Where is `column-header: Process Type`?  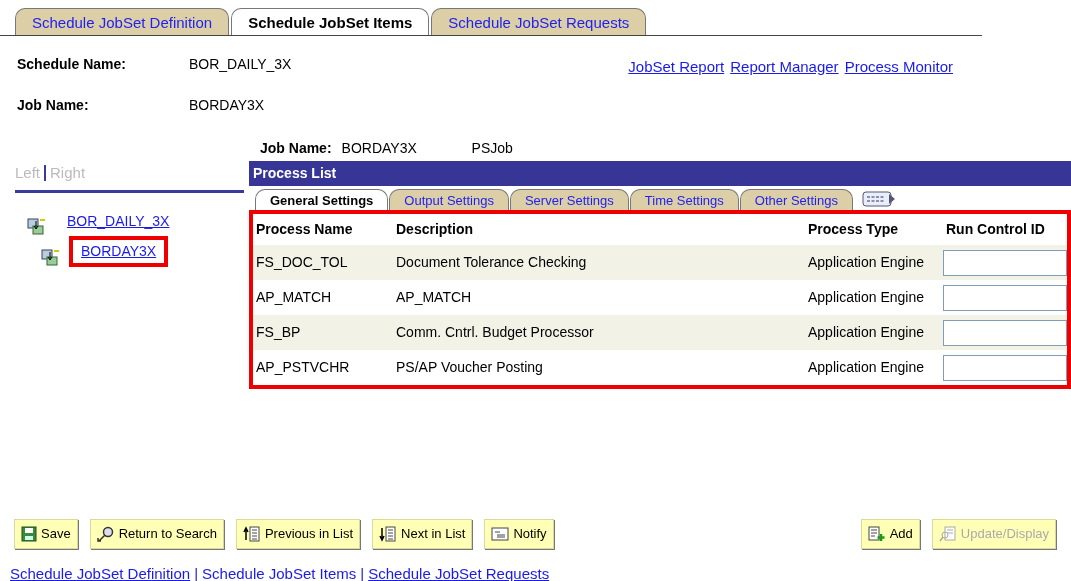
column-header: Process Type is located at coordinates (853, 229).